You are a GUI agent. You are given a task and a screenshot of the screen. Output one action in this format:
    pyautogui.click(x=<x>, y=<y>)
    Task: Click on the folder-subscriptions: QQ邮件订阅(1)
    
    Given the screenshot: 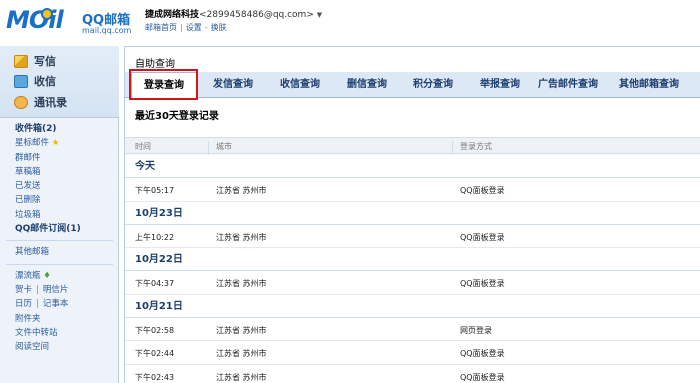 What is the action you would take?
    pyautogui.click(x=59, y=229)
    